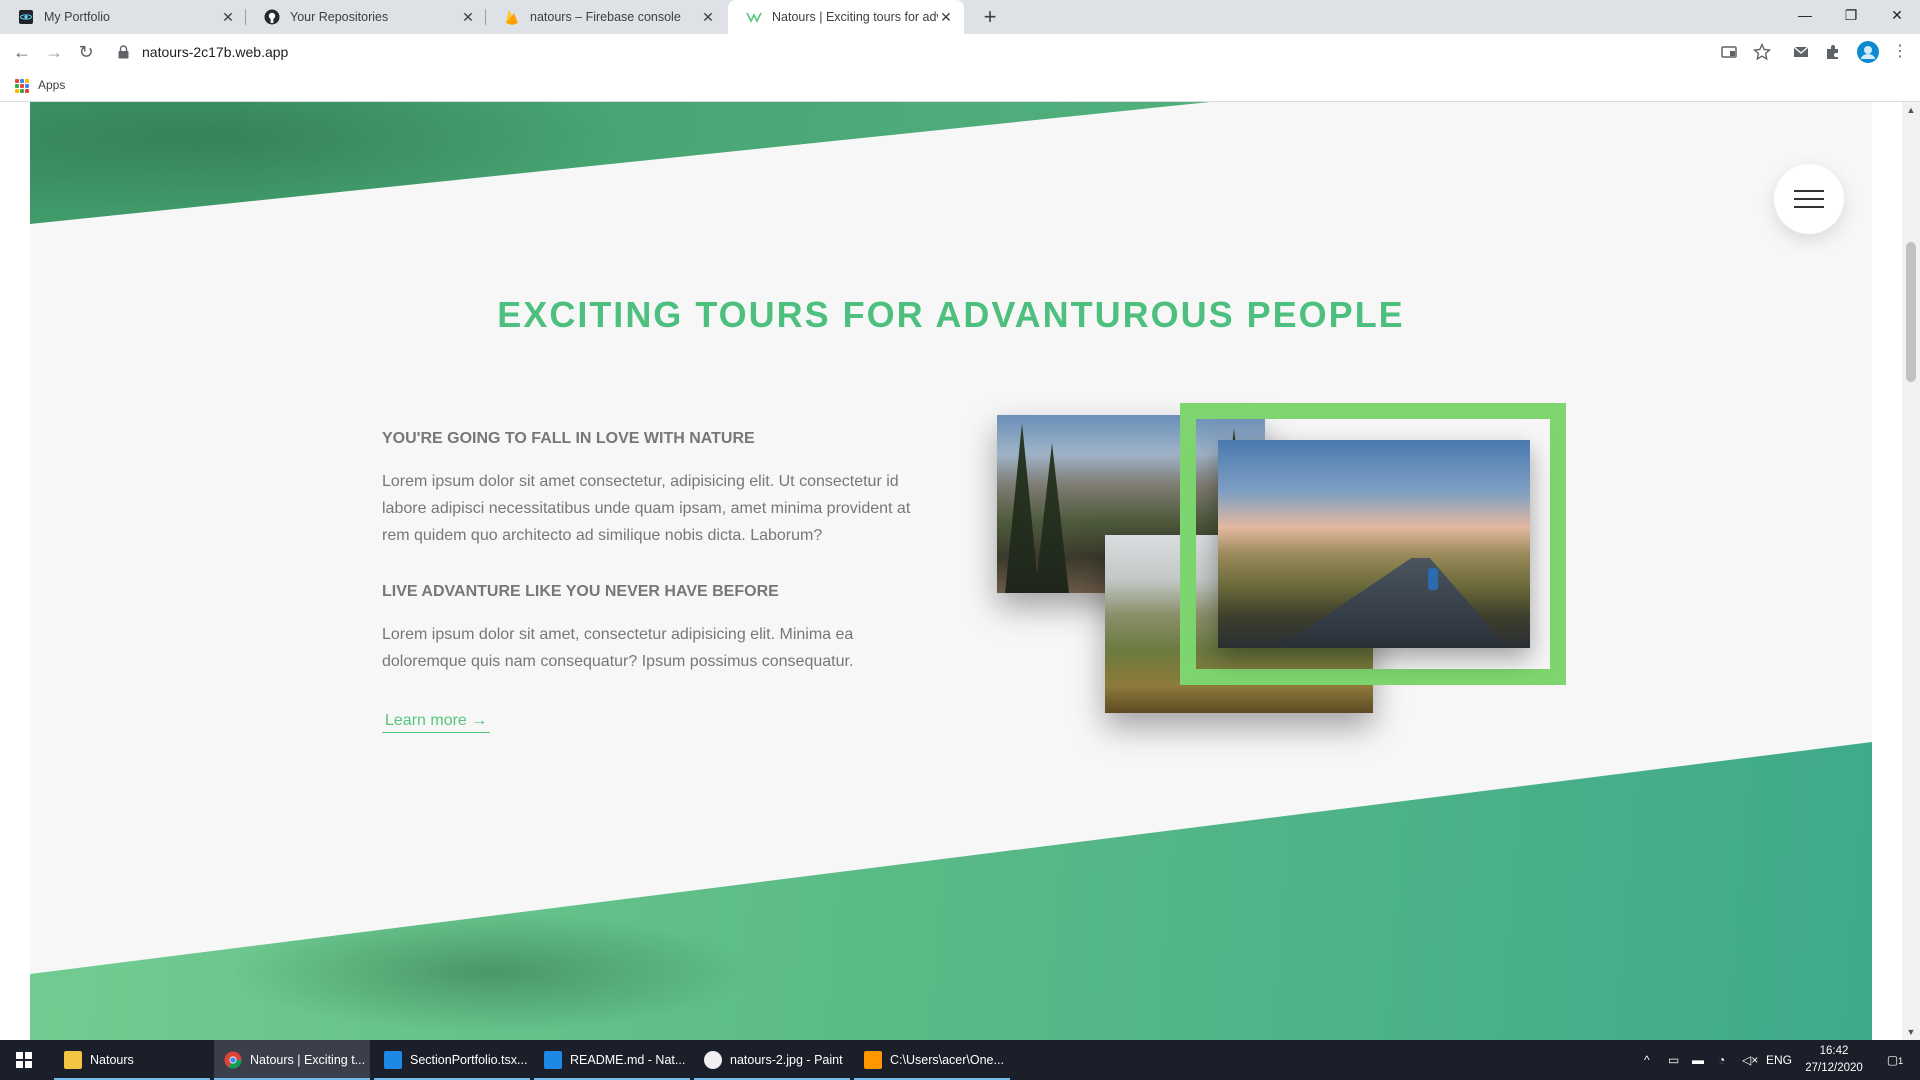 This screenshot has height=1080, width=1920. I want to click on scroll-down-icon: ▼, so click(1911, 1032).